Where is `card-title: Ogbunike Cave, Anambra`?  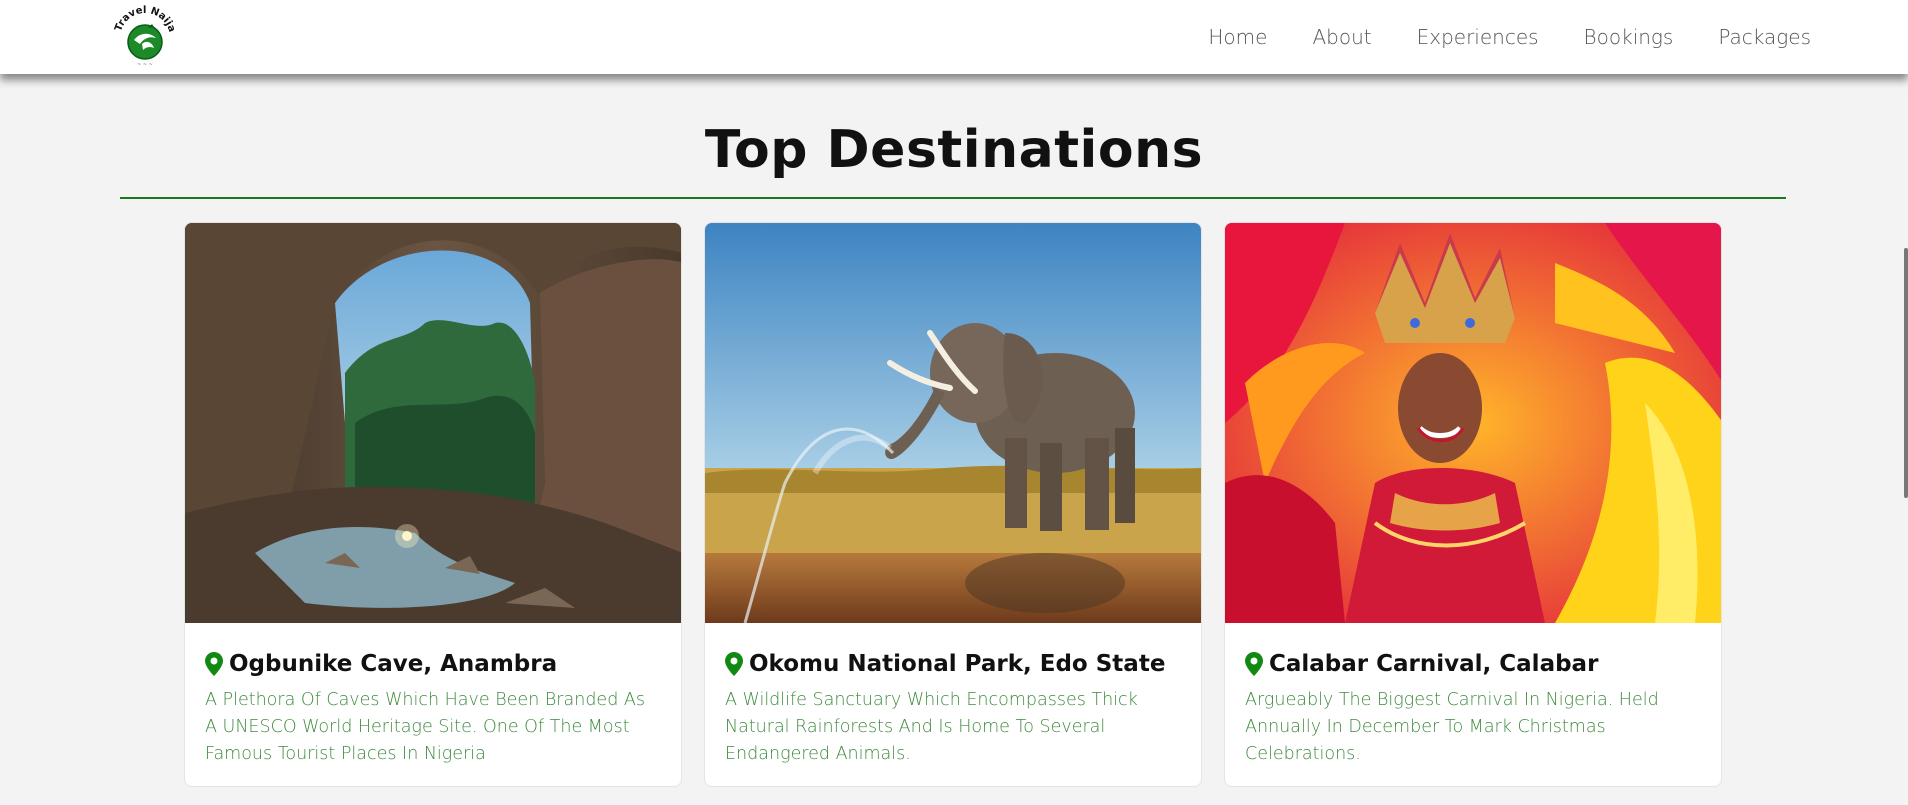
card-title: Ogbunike Cave, Anambra is located at coordinates (393, 664).